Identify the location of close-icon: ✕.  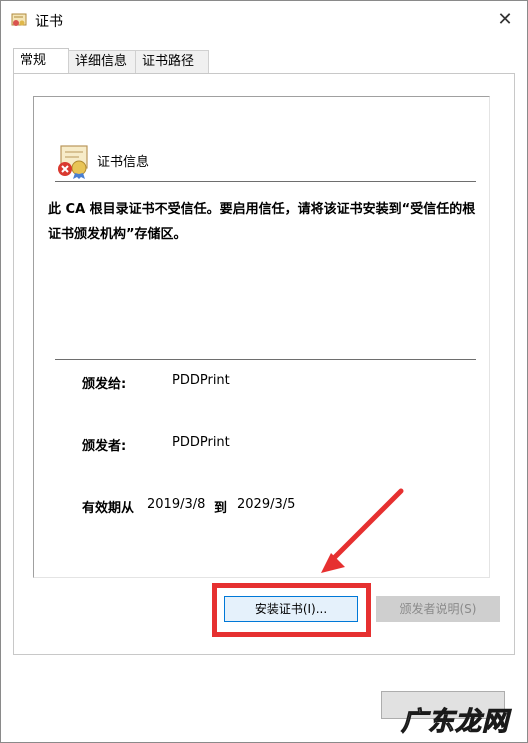
(505, 19).